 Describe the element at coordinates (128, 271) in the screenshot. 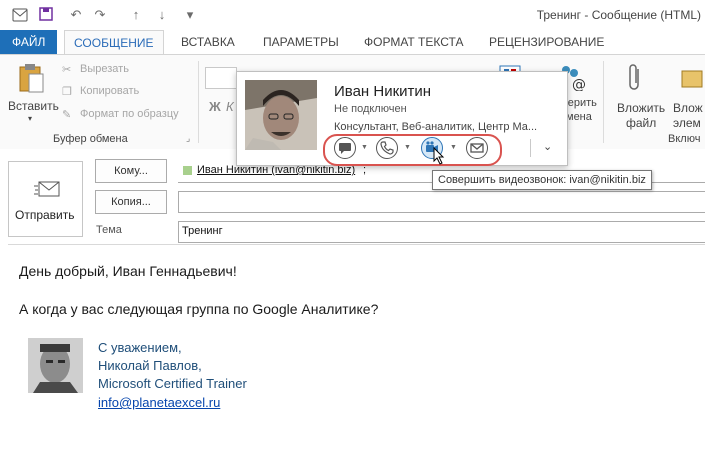

I see `greeting-text: День добрый, Иван Геннадьевич!` at that location.